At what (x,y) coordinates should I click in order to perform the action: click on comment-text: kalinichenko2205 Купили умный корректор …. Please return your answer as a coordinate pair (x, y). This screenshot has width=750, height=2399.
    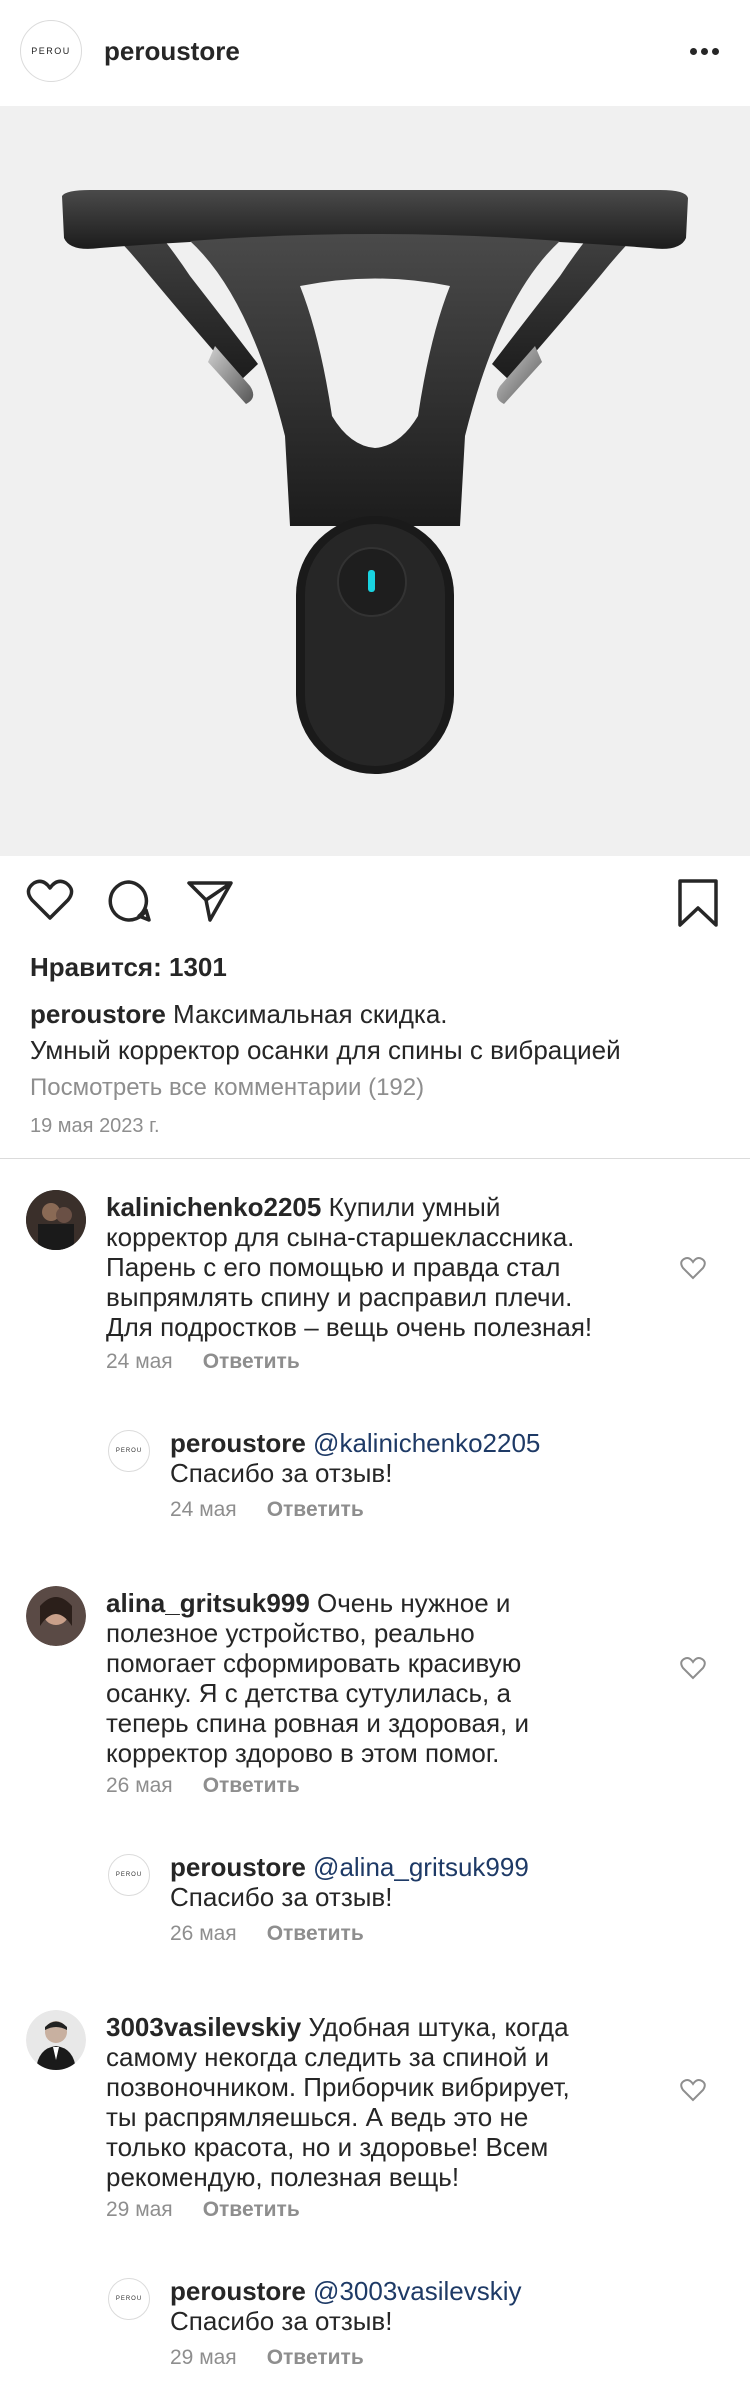
    Looking at the image, I should click on (349, 1267).